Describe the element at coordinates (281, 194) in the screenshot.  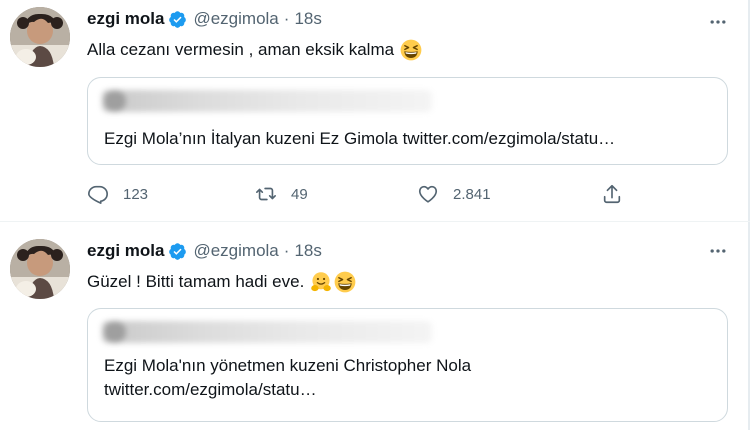
I see `retweet-button: 49` at that location.